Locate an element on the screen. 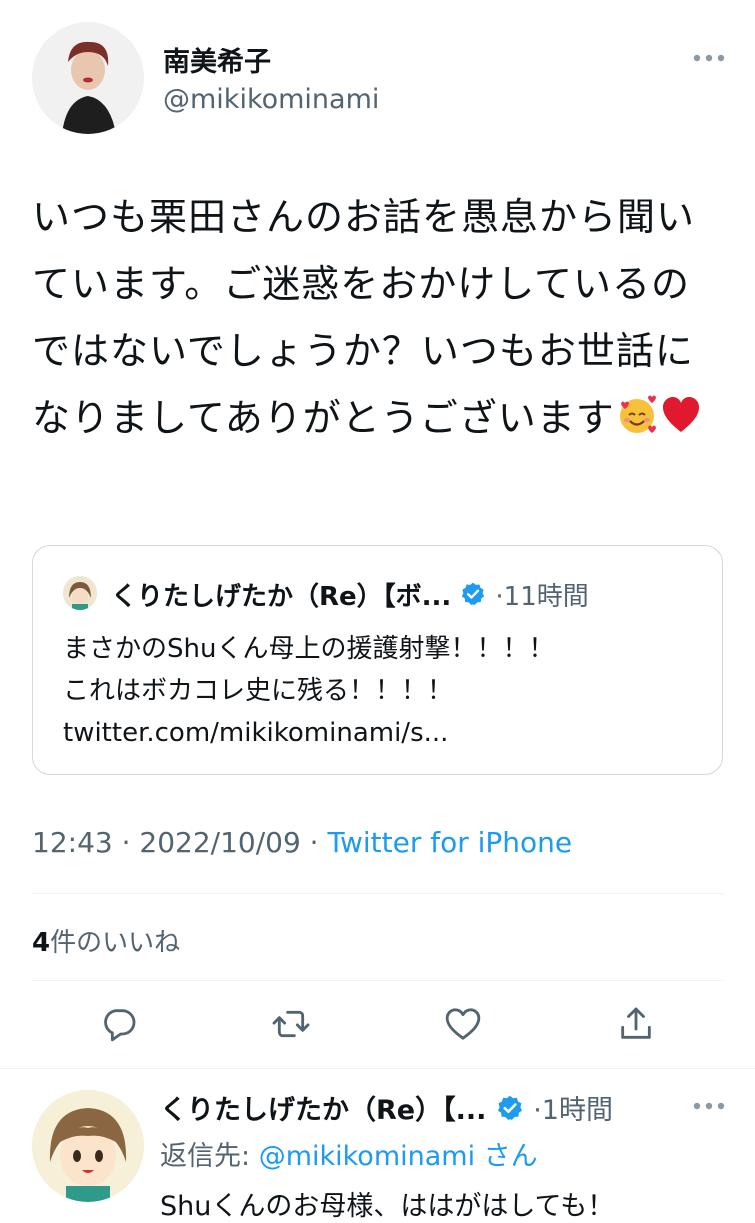  likes-count-link: 4件のいいね is located at coordinates (106, 940).